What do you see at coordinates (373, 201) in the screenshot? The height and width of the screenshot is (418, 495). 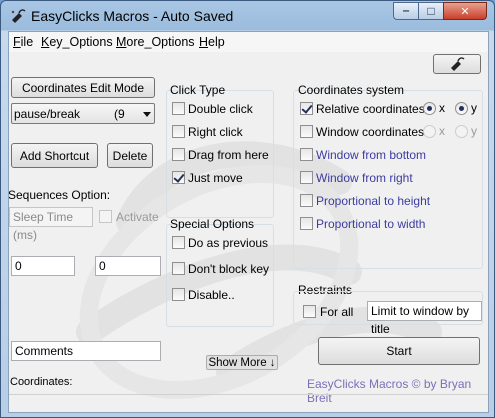 I see `proportional-height-label: Proportional to height` at bounding box center [373, 201].